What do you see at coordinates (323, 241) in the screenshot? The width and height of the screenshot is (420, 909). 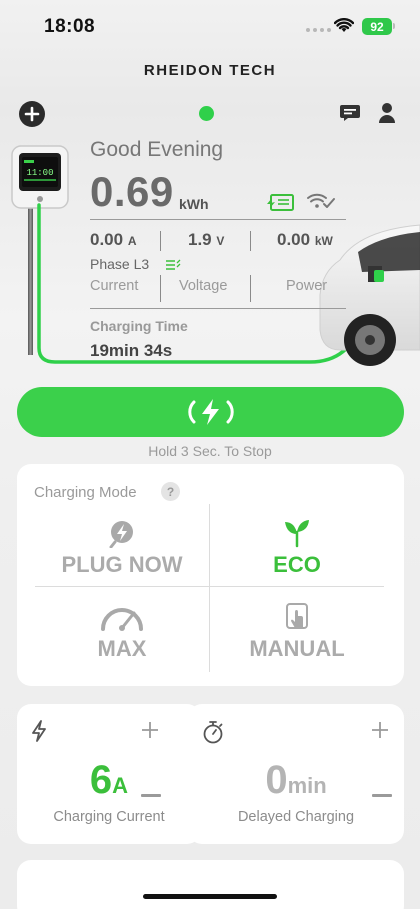 I see `power-unit: kW` at bounding box center [323, 241].